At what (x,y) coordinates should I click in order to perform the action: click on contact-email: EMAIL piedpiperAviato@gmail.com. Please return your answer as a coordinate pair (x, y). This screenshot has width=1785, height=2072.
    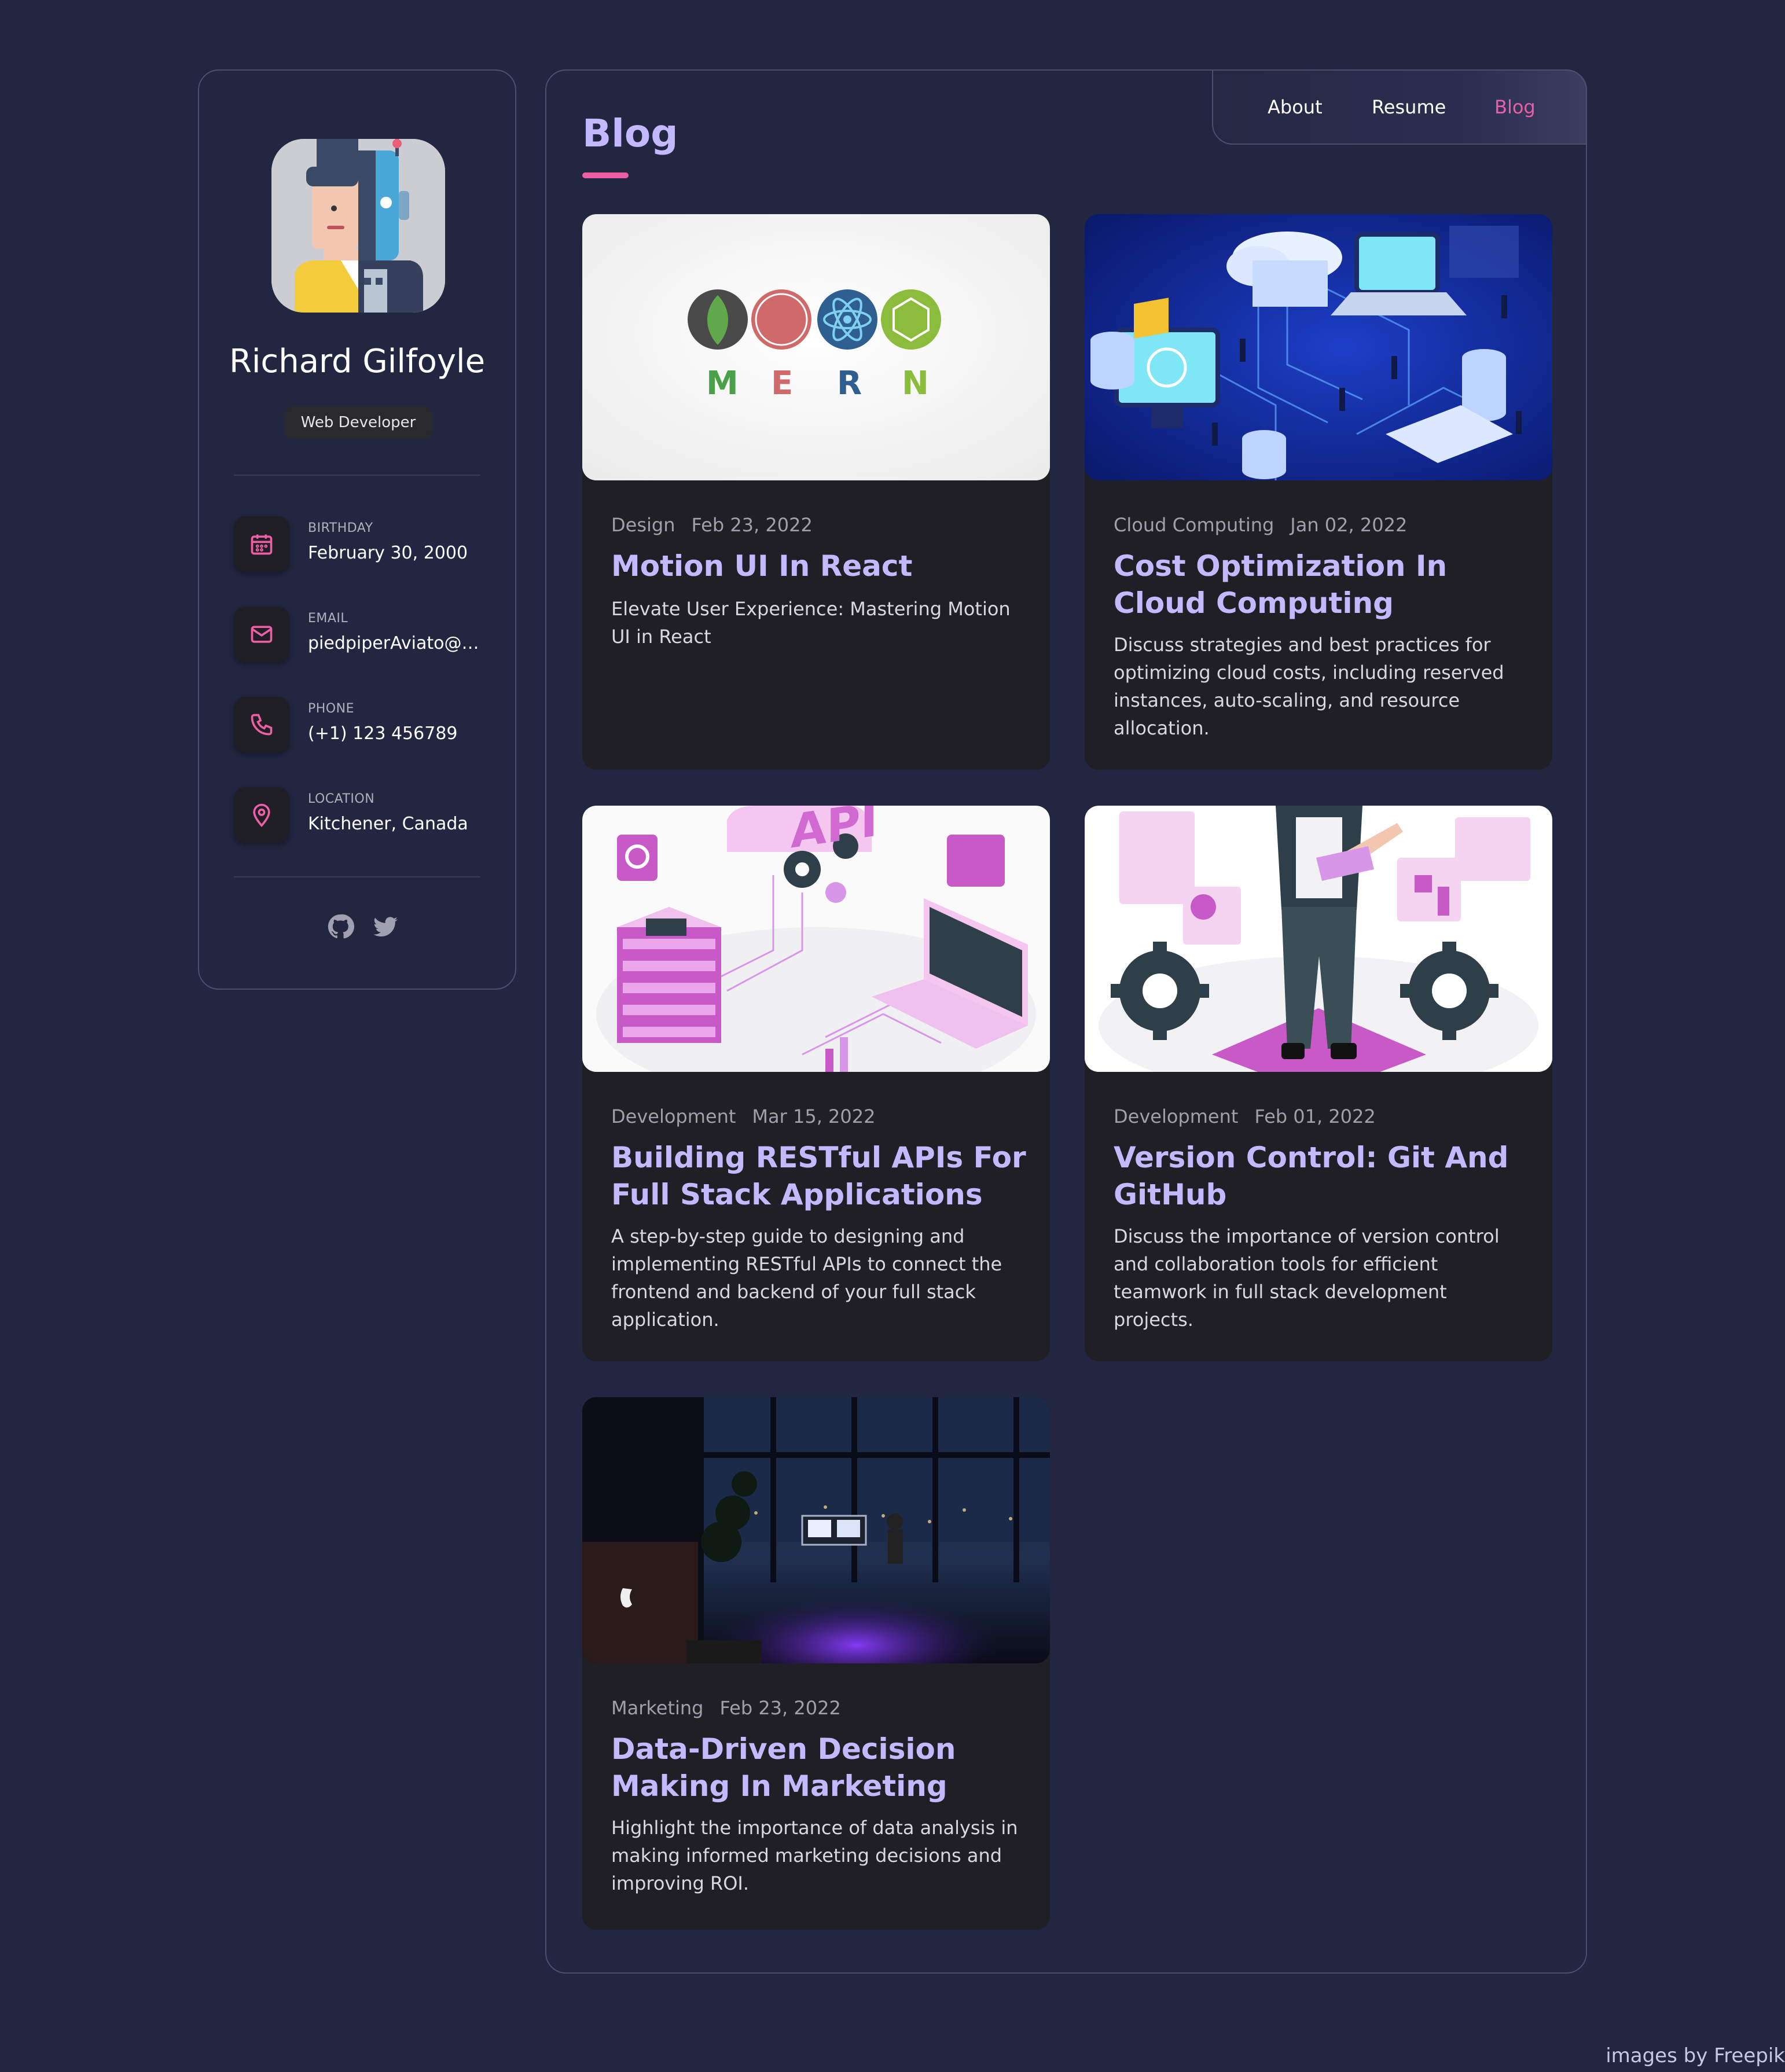
    Looking at the image, I should click on (362, 638).